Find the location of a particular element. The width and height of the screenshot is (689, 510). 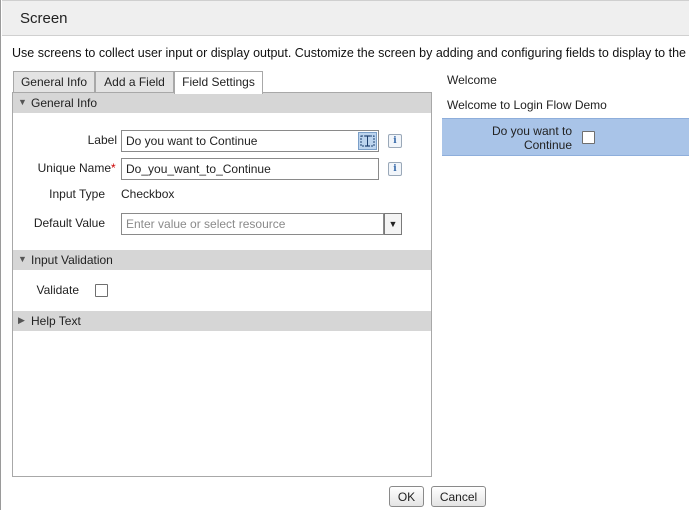

label-input: Do you want to Continue is located at coordinates (250, 141).